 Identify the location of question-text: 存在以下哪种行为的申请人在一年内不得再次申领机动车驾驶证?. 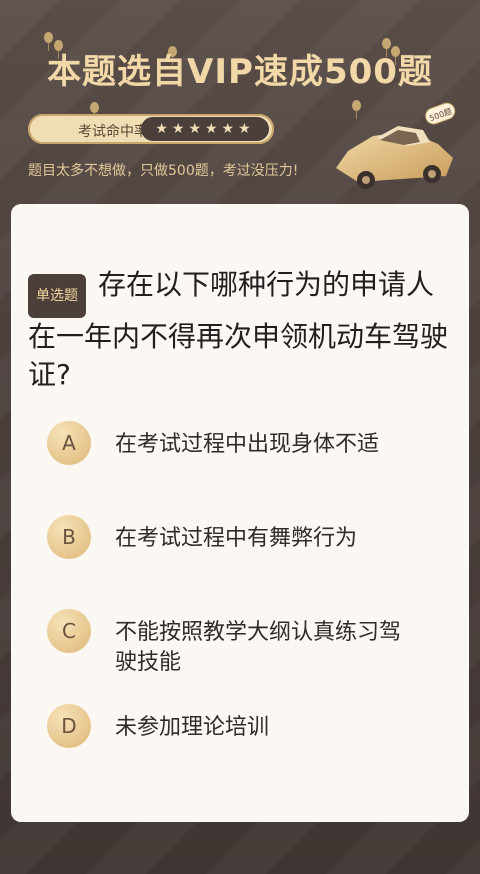
(238, 329).